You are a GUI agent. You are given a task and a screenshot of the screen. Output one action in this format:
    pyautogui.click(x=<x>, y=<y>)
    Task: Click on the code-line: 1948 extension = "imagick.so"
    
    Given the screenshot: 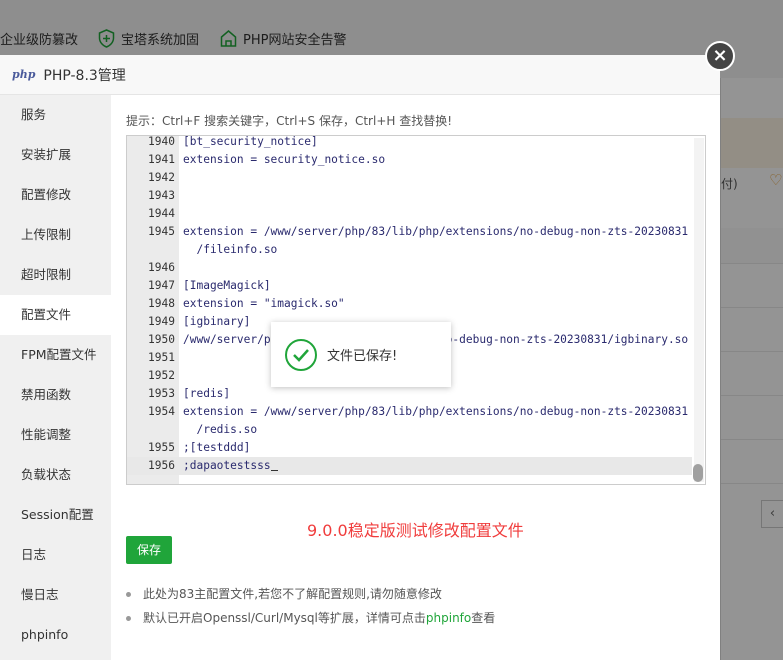 What is the action you would take?
    pyautogui.click(x=409, y=304)
    